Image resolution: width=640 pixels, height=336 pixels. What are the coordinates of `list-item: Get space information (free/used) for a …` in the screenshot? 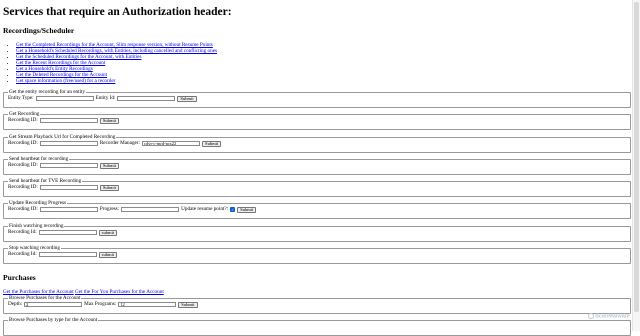 It's located at (116, 81).